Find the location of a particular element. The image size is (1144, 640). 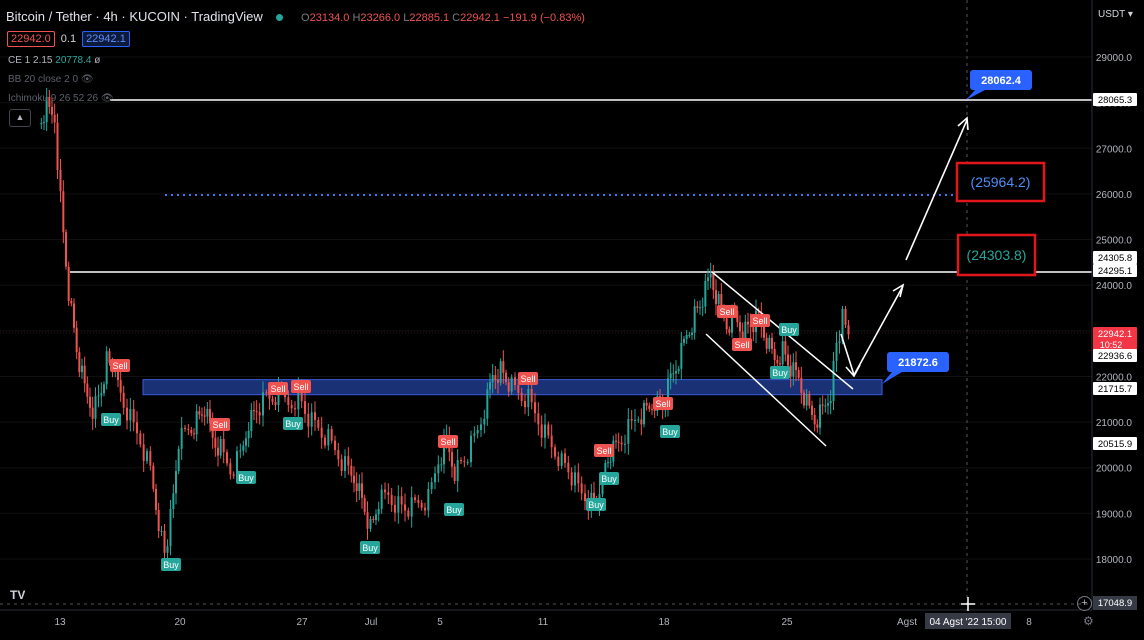

price-axis-label: 20000.0 is located at coordinates (1114, 469).